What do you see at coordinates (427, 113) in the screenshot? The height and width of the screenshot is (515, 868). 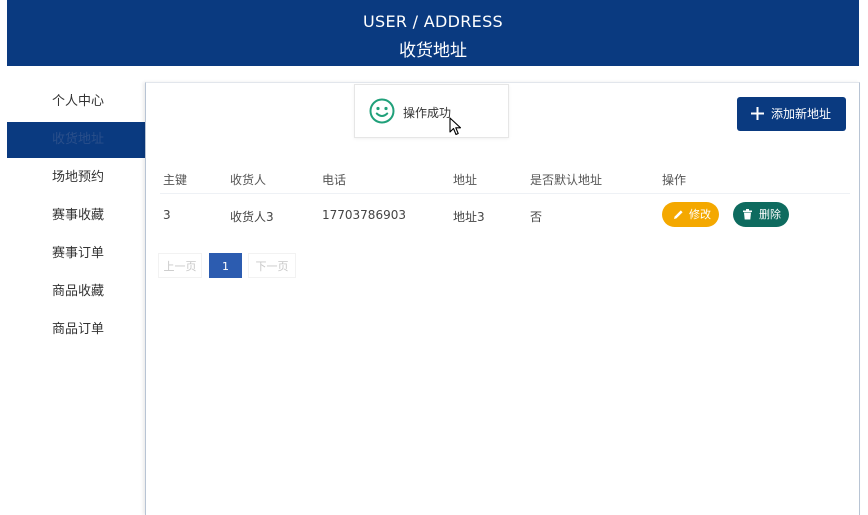 I see `toast-message: 操作成功` at bounding box center [427, 113].